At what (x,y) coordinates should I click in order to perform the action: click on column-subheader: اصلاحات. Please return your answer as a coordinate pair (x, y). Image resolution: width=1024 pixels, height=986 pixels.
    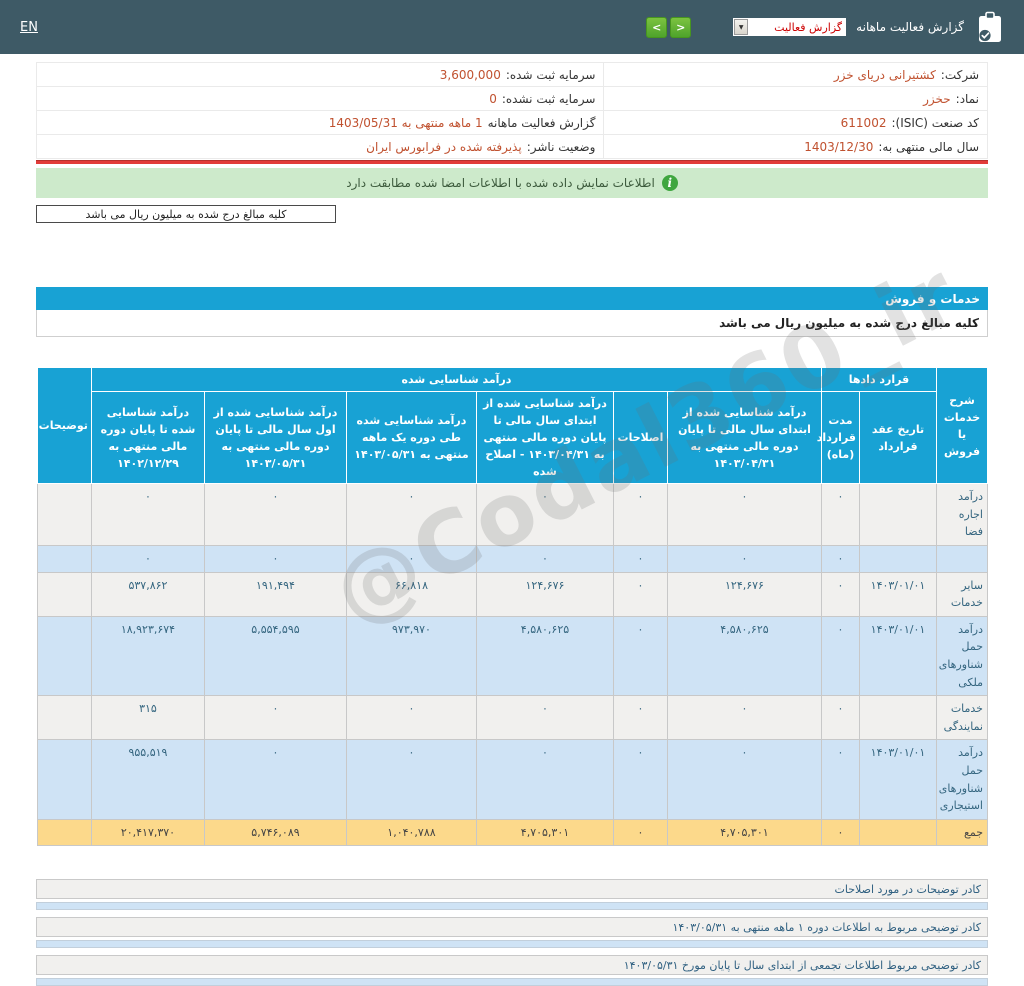
    Looking at the image, I should click on (640, 438).